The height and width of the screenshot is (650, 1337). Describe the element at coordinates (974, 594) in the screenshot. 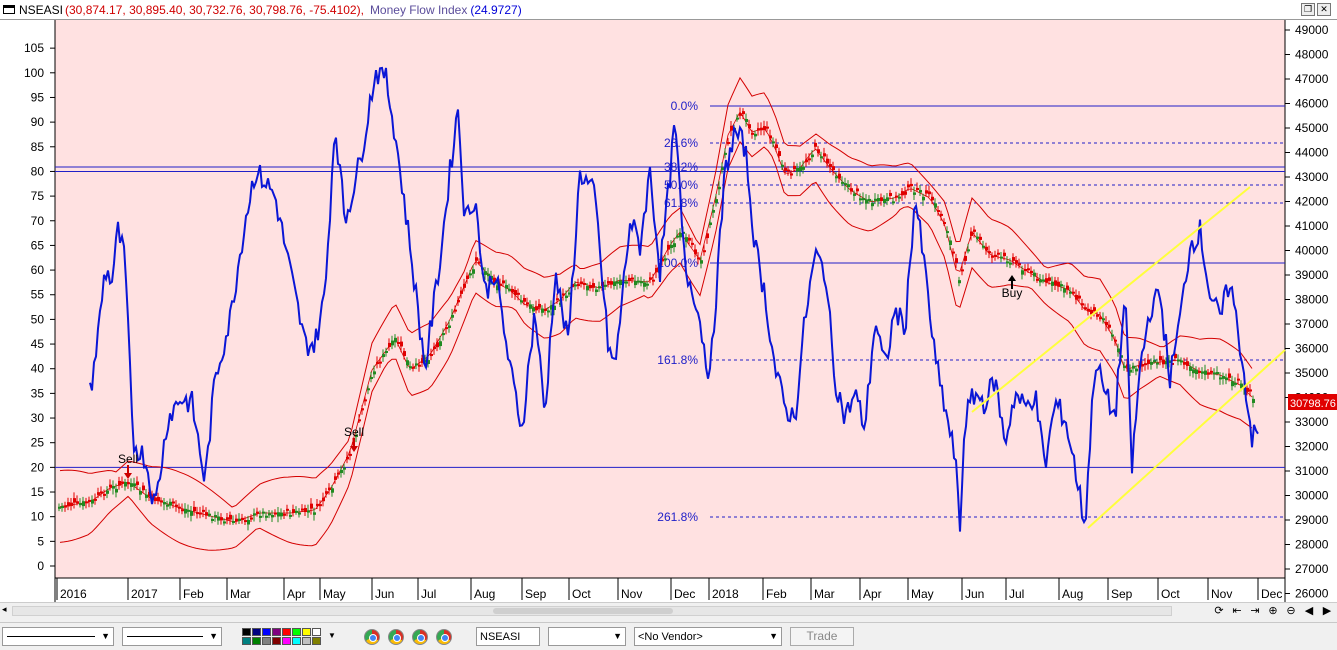

I see `x-axis-label: Jun` at that location.